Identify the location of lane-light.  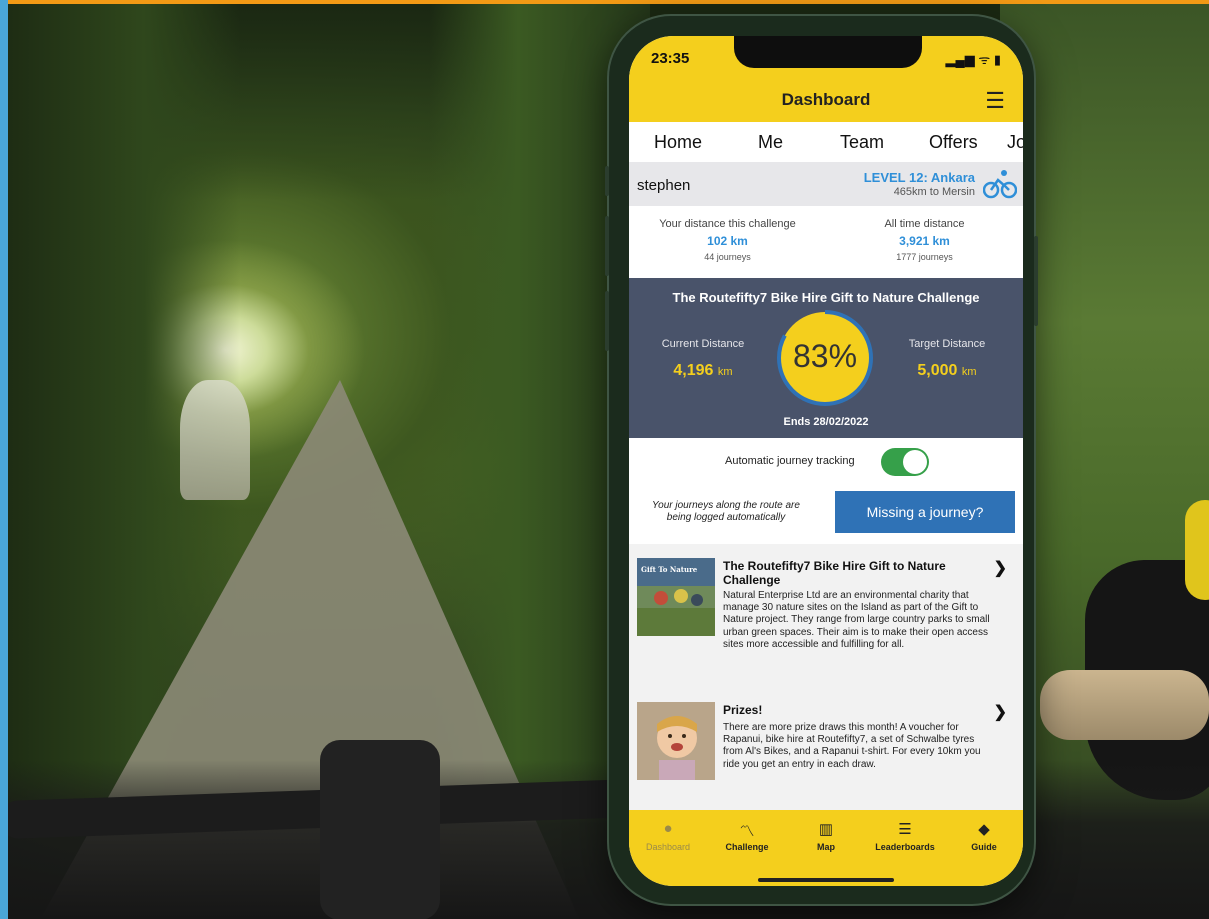
(215, 440).